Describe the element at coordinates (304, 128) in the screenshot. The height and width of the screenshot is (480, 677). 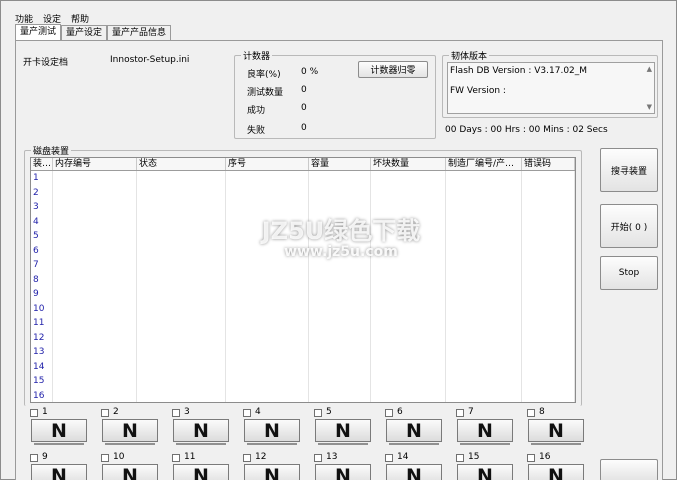
I see `fail-value: 0` at that location.